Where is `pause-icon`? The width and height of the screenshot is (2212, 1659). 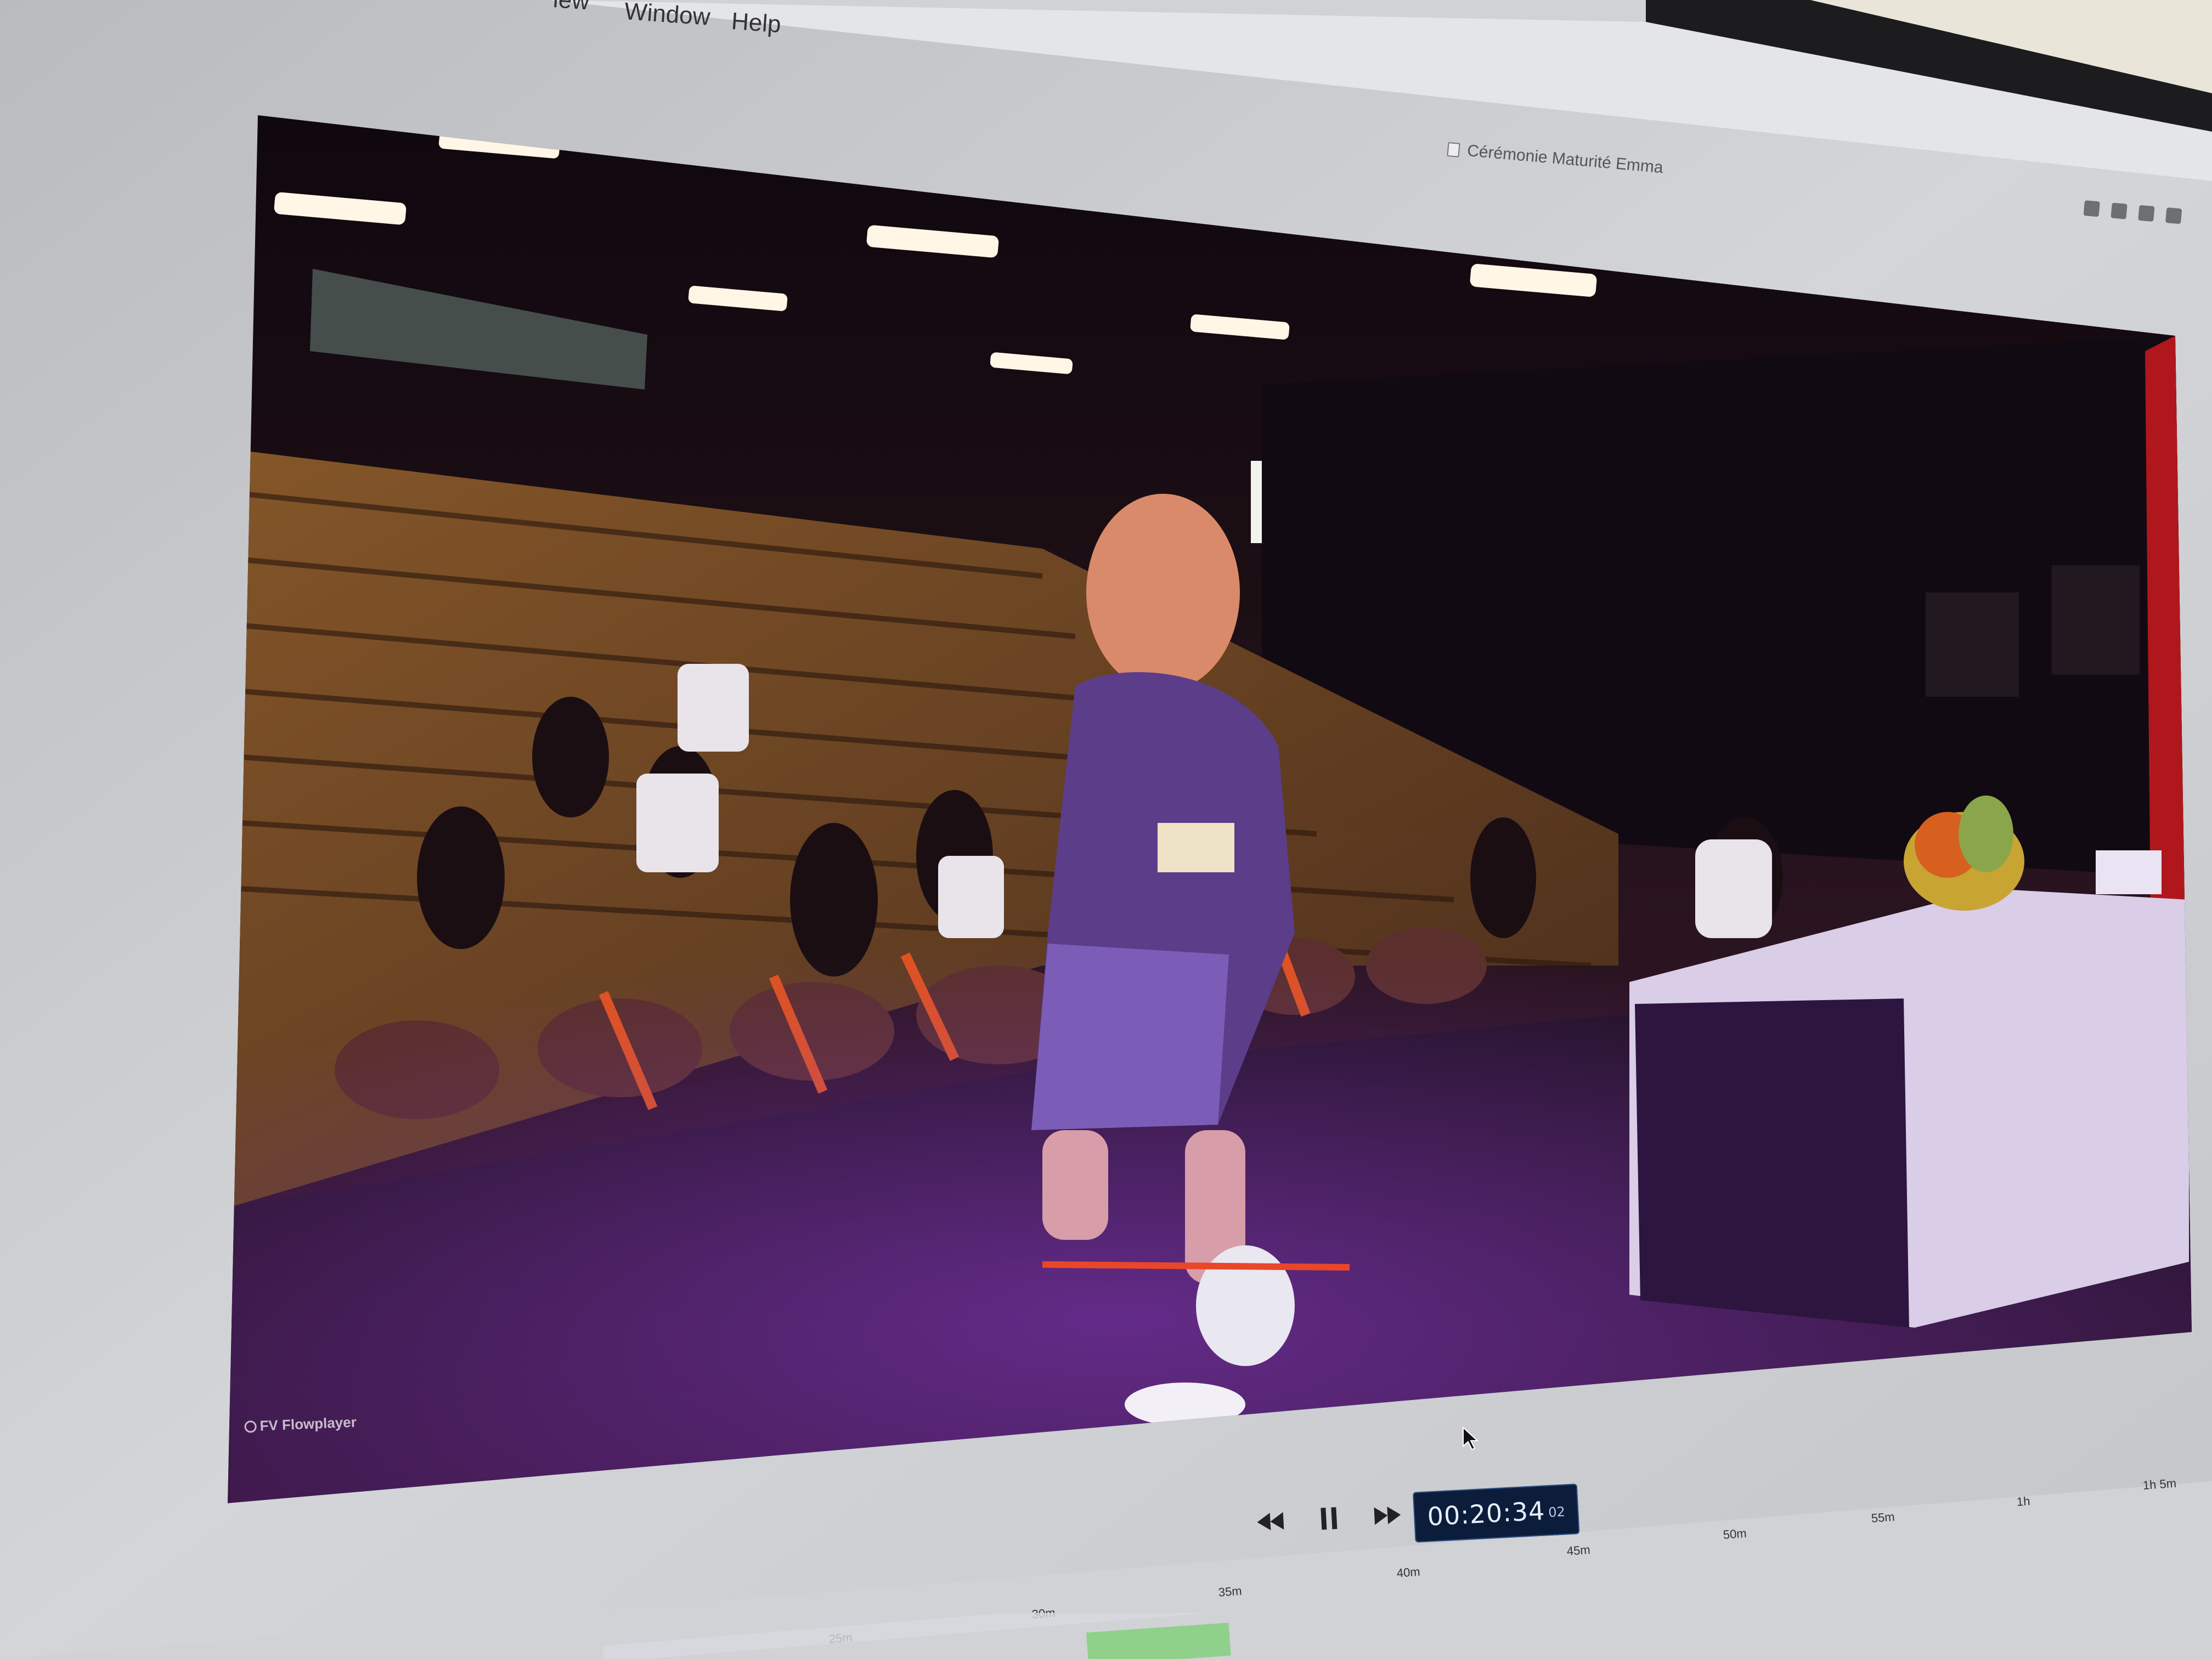
pause-icon is located at coordinates (1329, 1518).